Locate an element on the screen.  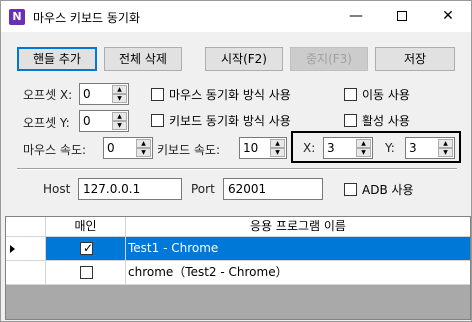
mouse-sync-label: 마우스 동기화 방식 사용 is located at coordinates (230, 95).